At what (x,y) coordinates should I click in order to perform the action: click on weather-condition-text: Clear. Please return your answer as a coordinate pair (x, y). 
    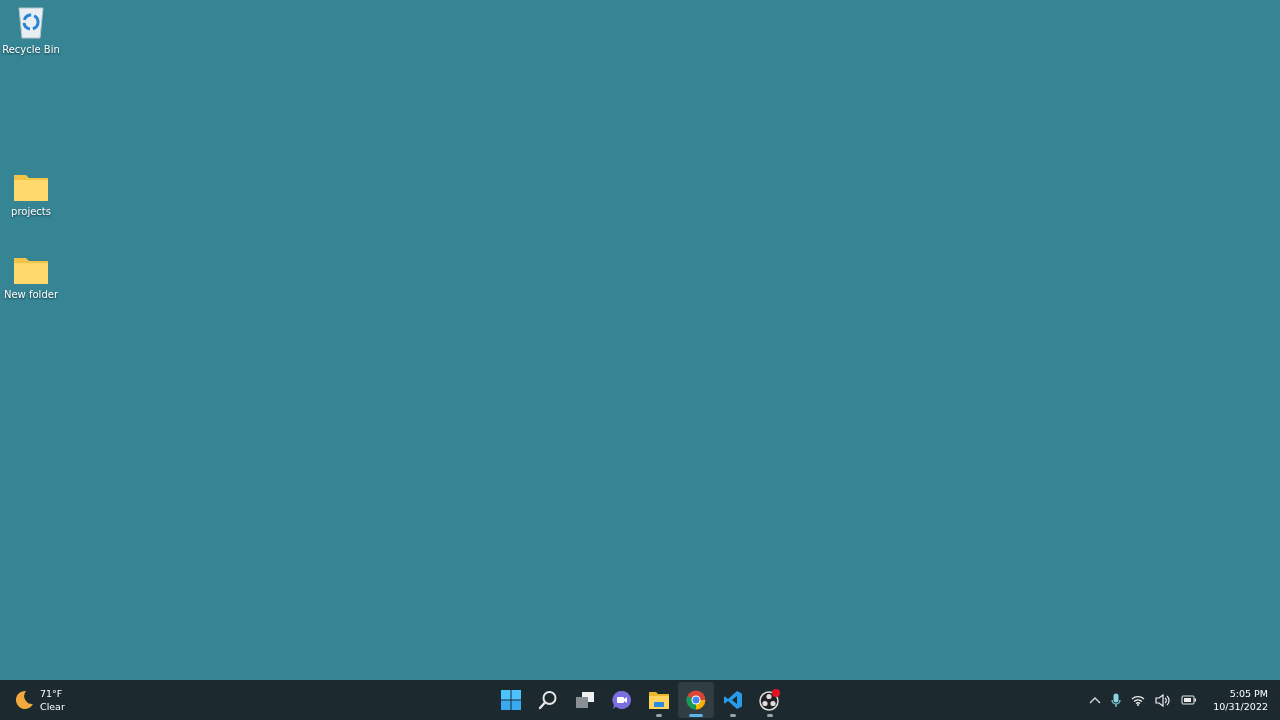
    Looking at the image, I should click on (52, 706).